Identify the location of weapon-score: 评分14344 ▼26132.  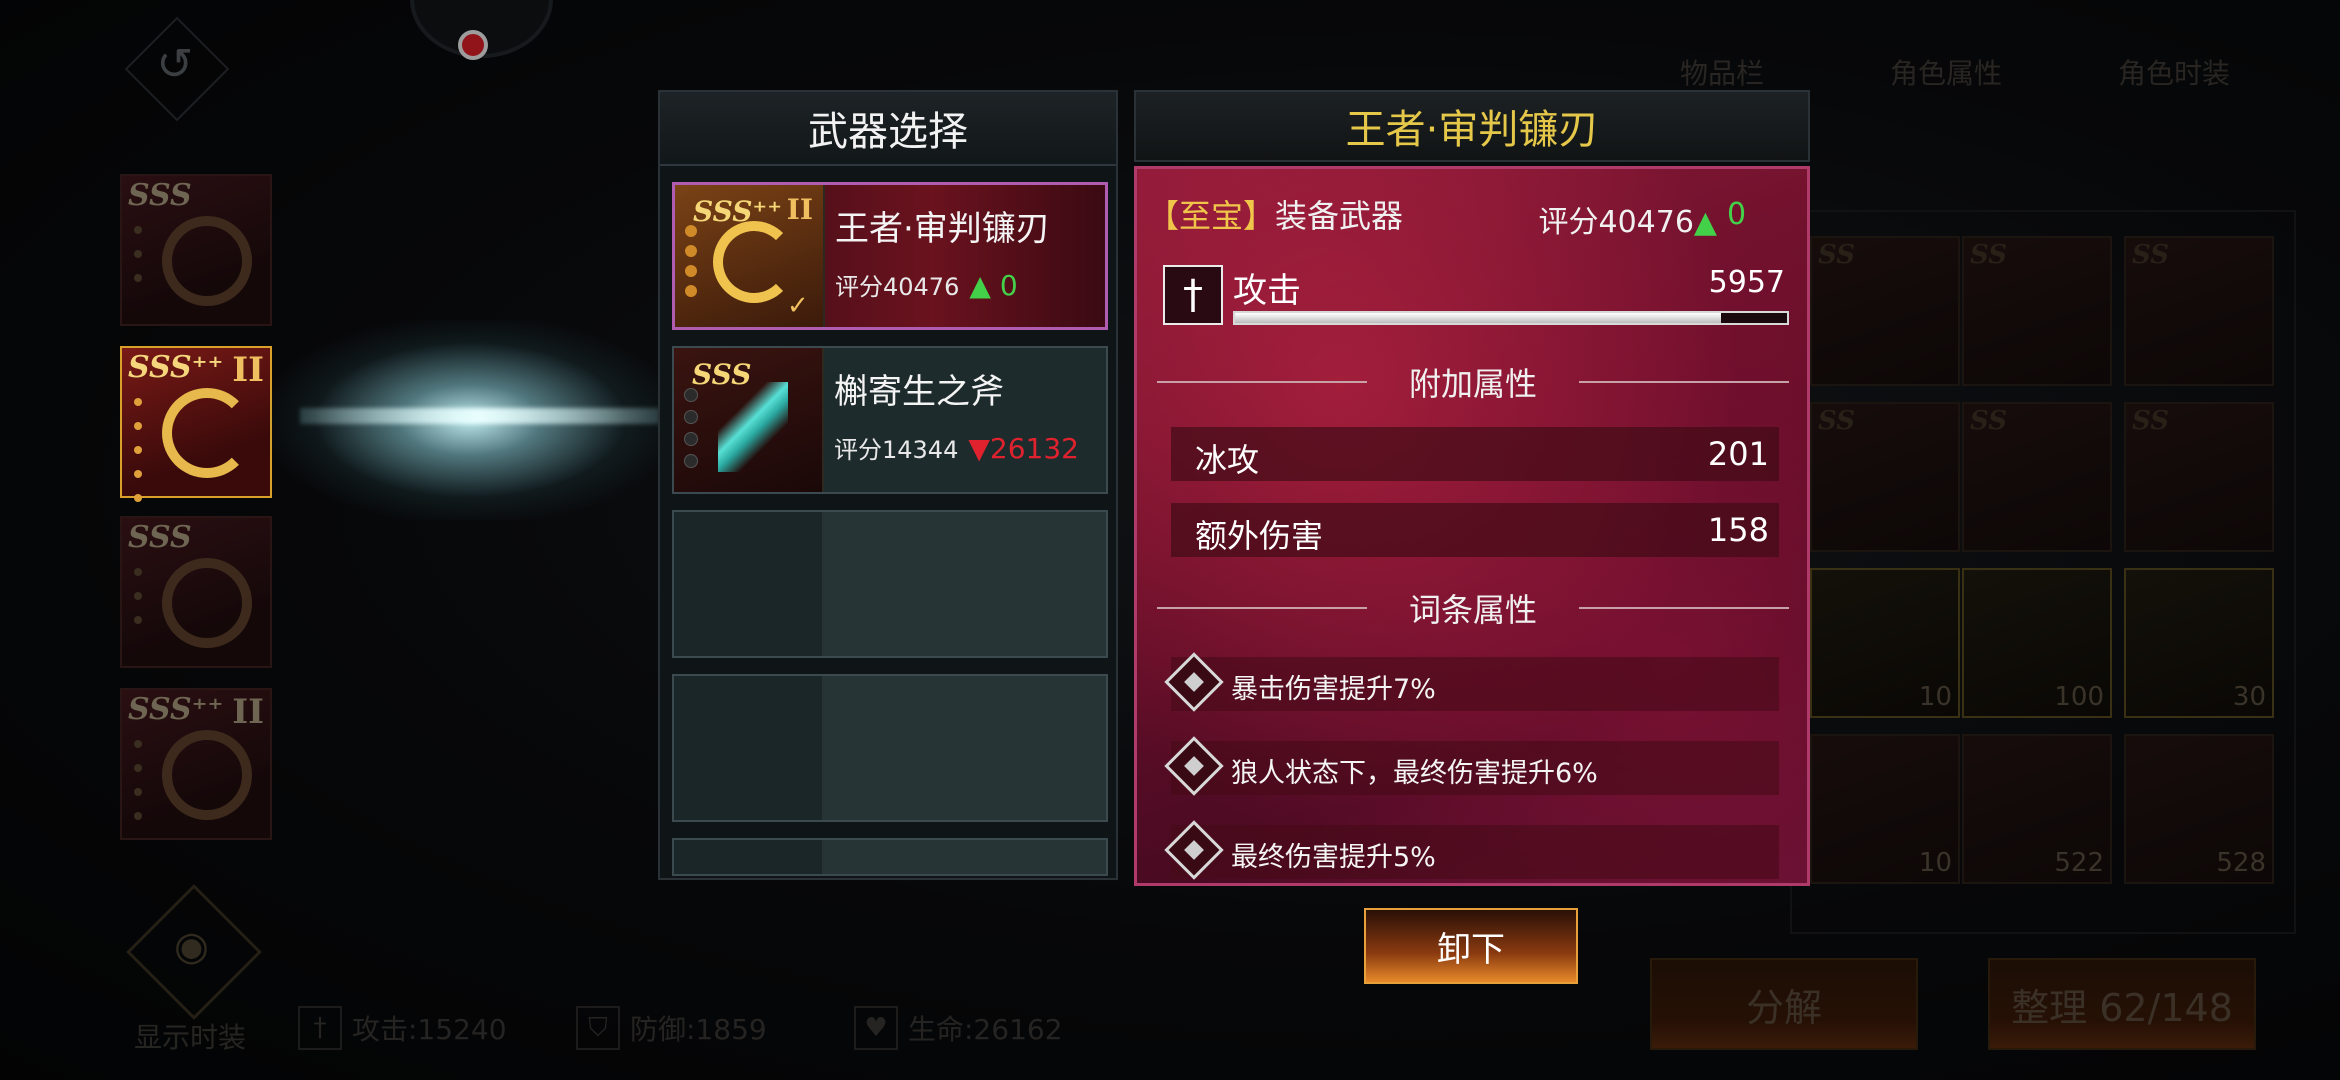
(956, 448).